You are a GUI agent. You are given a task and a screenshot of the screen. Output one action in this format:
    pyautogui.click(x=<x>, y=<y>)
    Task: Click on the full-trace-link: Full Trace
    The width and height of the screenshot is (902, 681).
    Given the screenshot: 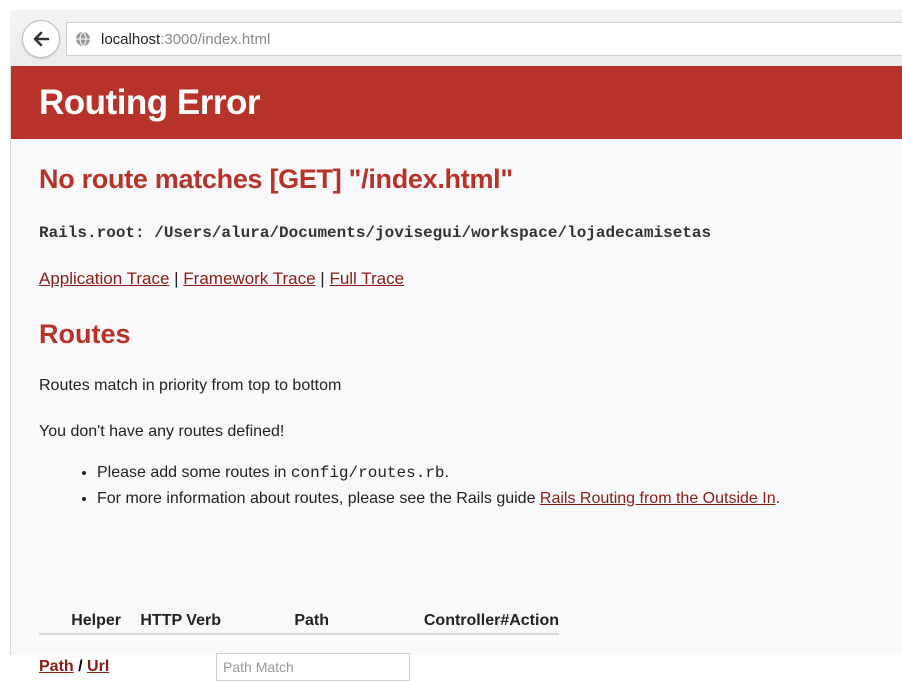 What is the action you would take?
    pyautogui.click(x=366, y=278)
    